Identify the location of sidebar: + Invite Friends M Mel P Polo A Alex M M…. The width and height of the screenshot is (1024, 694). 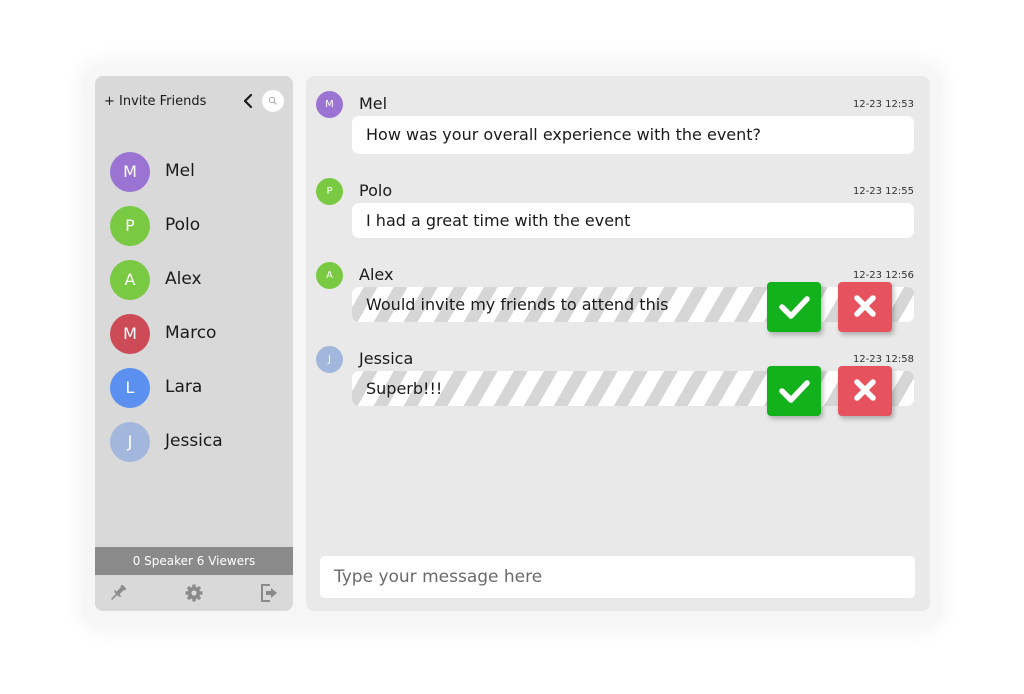
(194, 343).